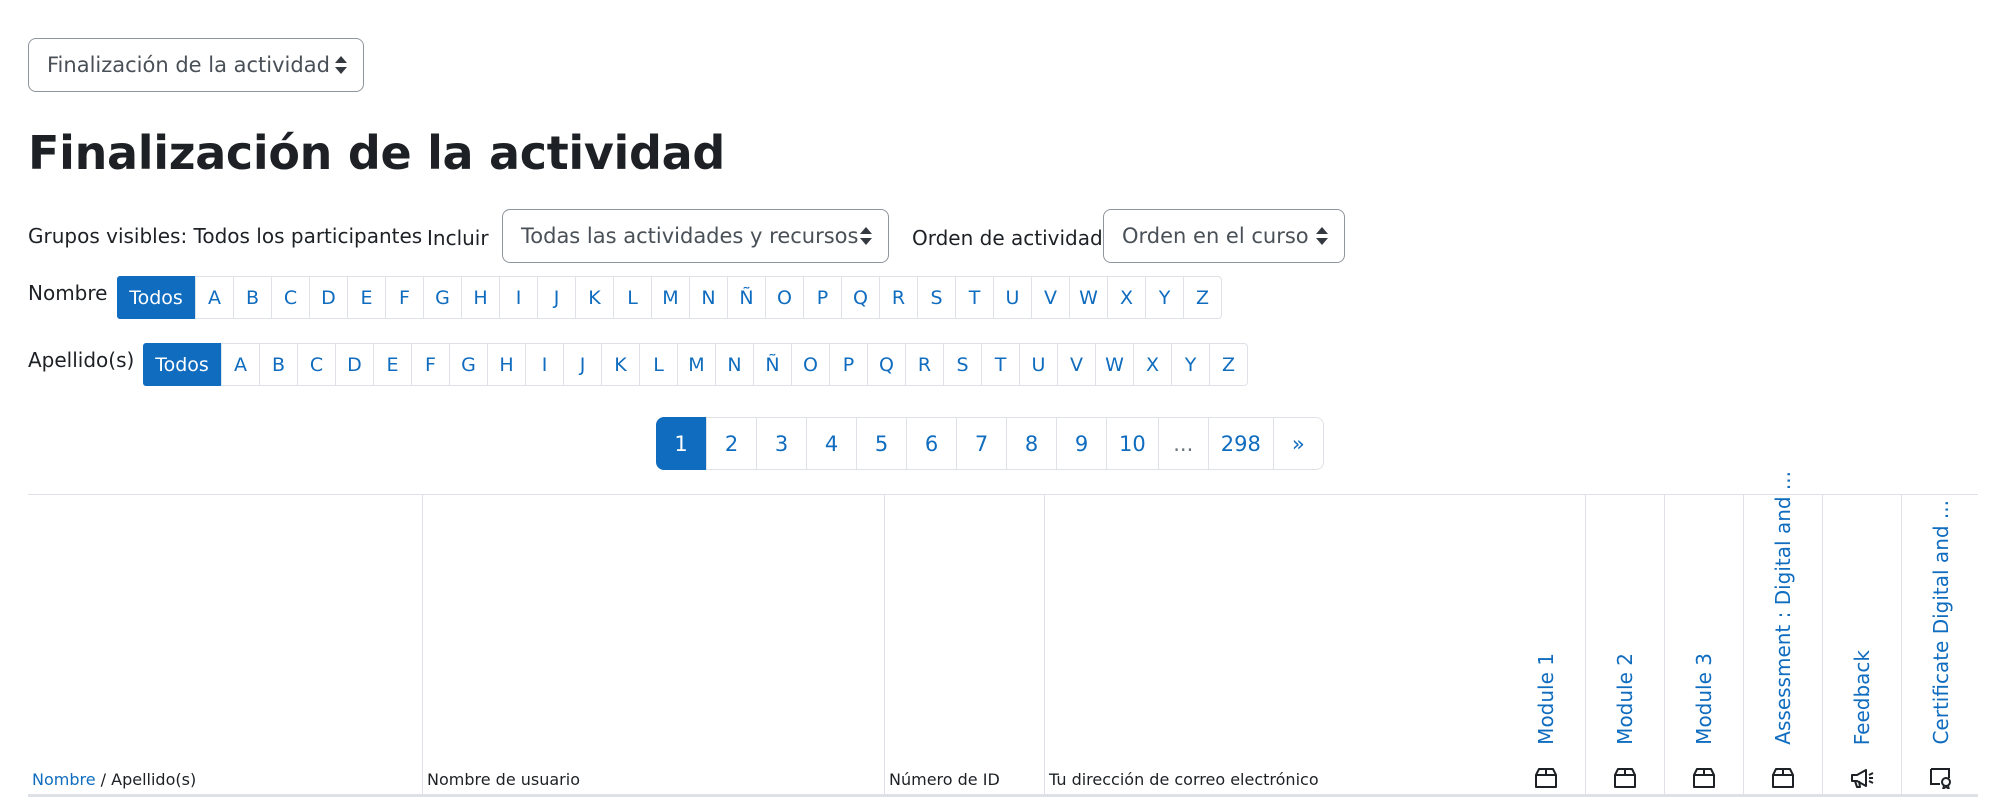 The height and width of the screenshot is (802, 2000). Describe the element at coordinates (772, 364) in the screenshot. I see `lastname-initial-ñ: Ñ` at that location.